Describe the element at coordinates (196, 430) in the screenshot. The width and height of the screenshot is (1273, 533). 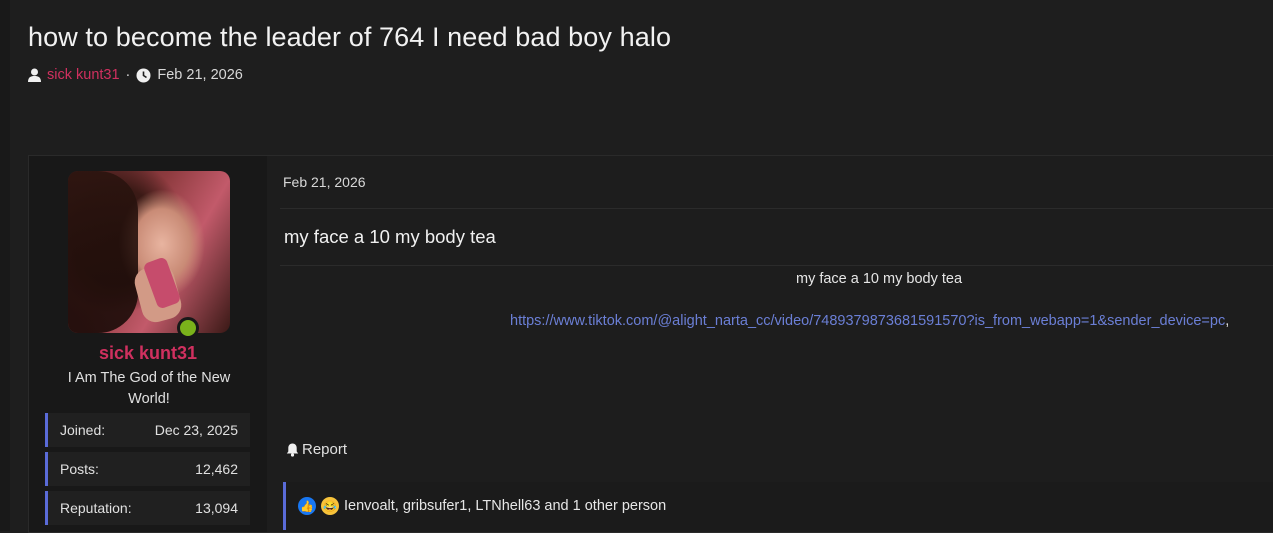
I see `stat-value: Dec 23, 2025` at that location.